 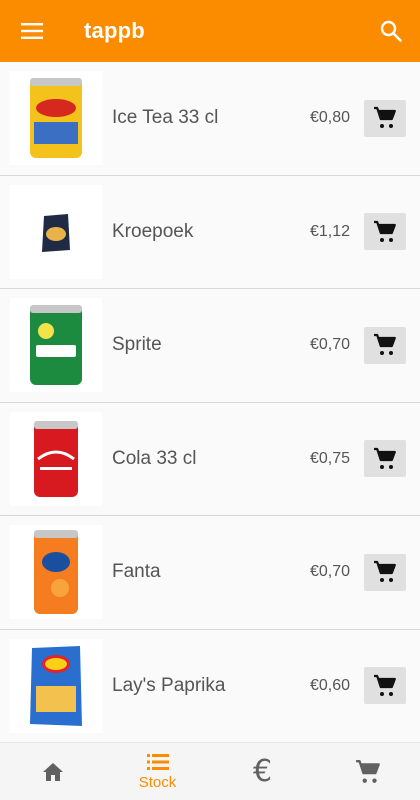 What do you see at coordinates (210, 346) in the screenshot?
I see `product-row: Sprite €0,70` at bounding box center [210, 346].